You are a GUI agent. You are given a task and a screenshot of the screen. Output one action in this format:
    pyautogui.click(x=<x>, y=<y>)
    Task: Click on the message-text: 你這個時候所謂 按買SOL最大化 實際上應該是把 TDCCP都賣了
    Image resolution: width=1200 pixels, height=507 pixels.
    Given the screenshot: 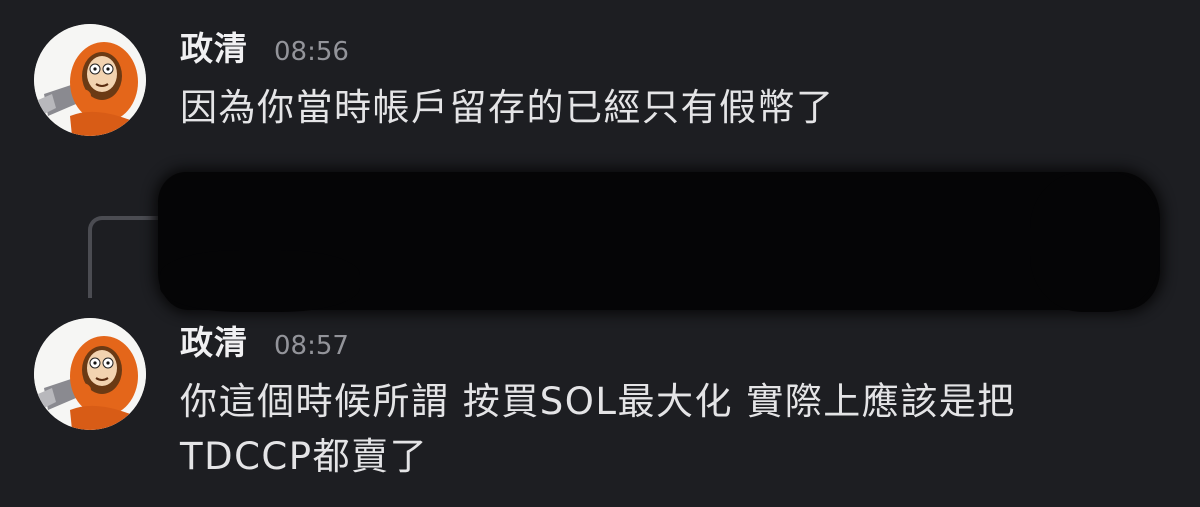 What is the action you would take?
    pyautogui.click(x=598, y=429)
    